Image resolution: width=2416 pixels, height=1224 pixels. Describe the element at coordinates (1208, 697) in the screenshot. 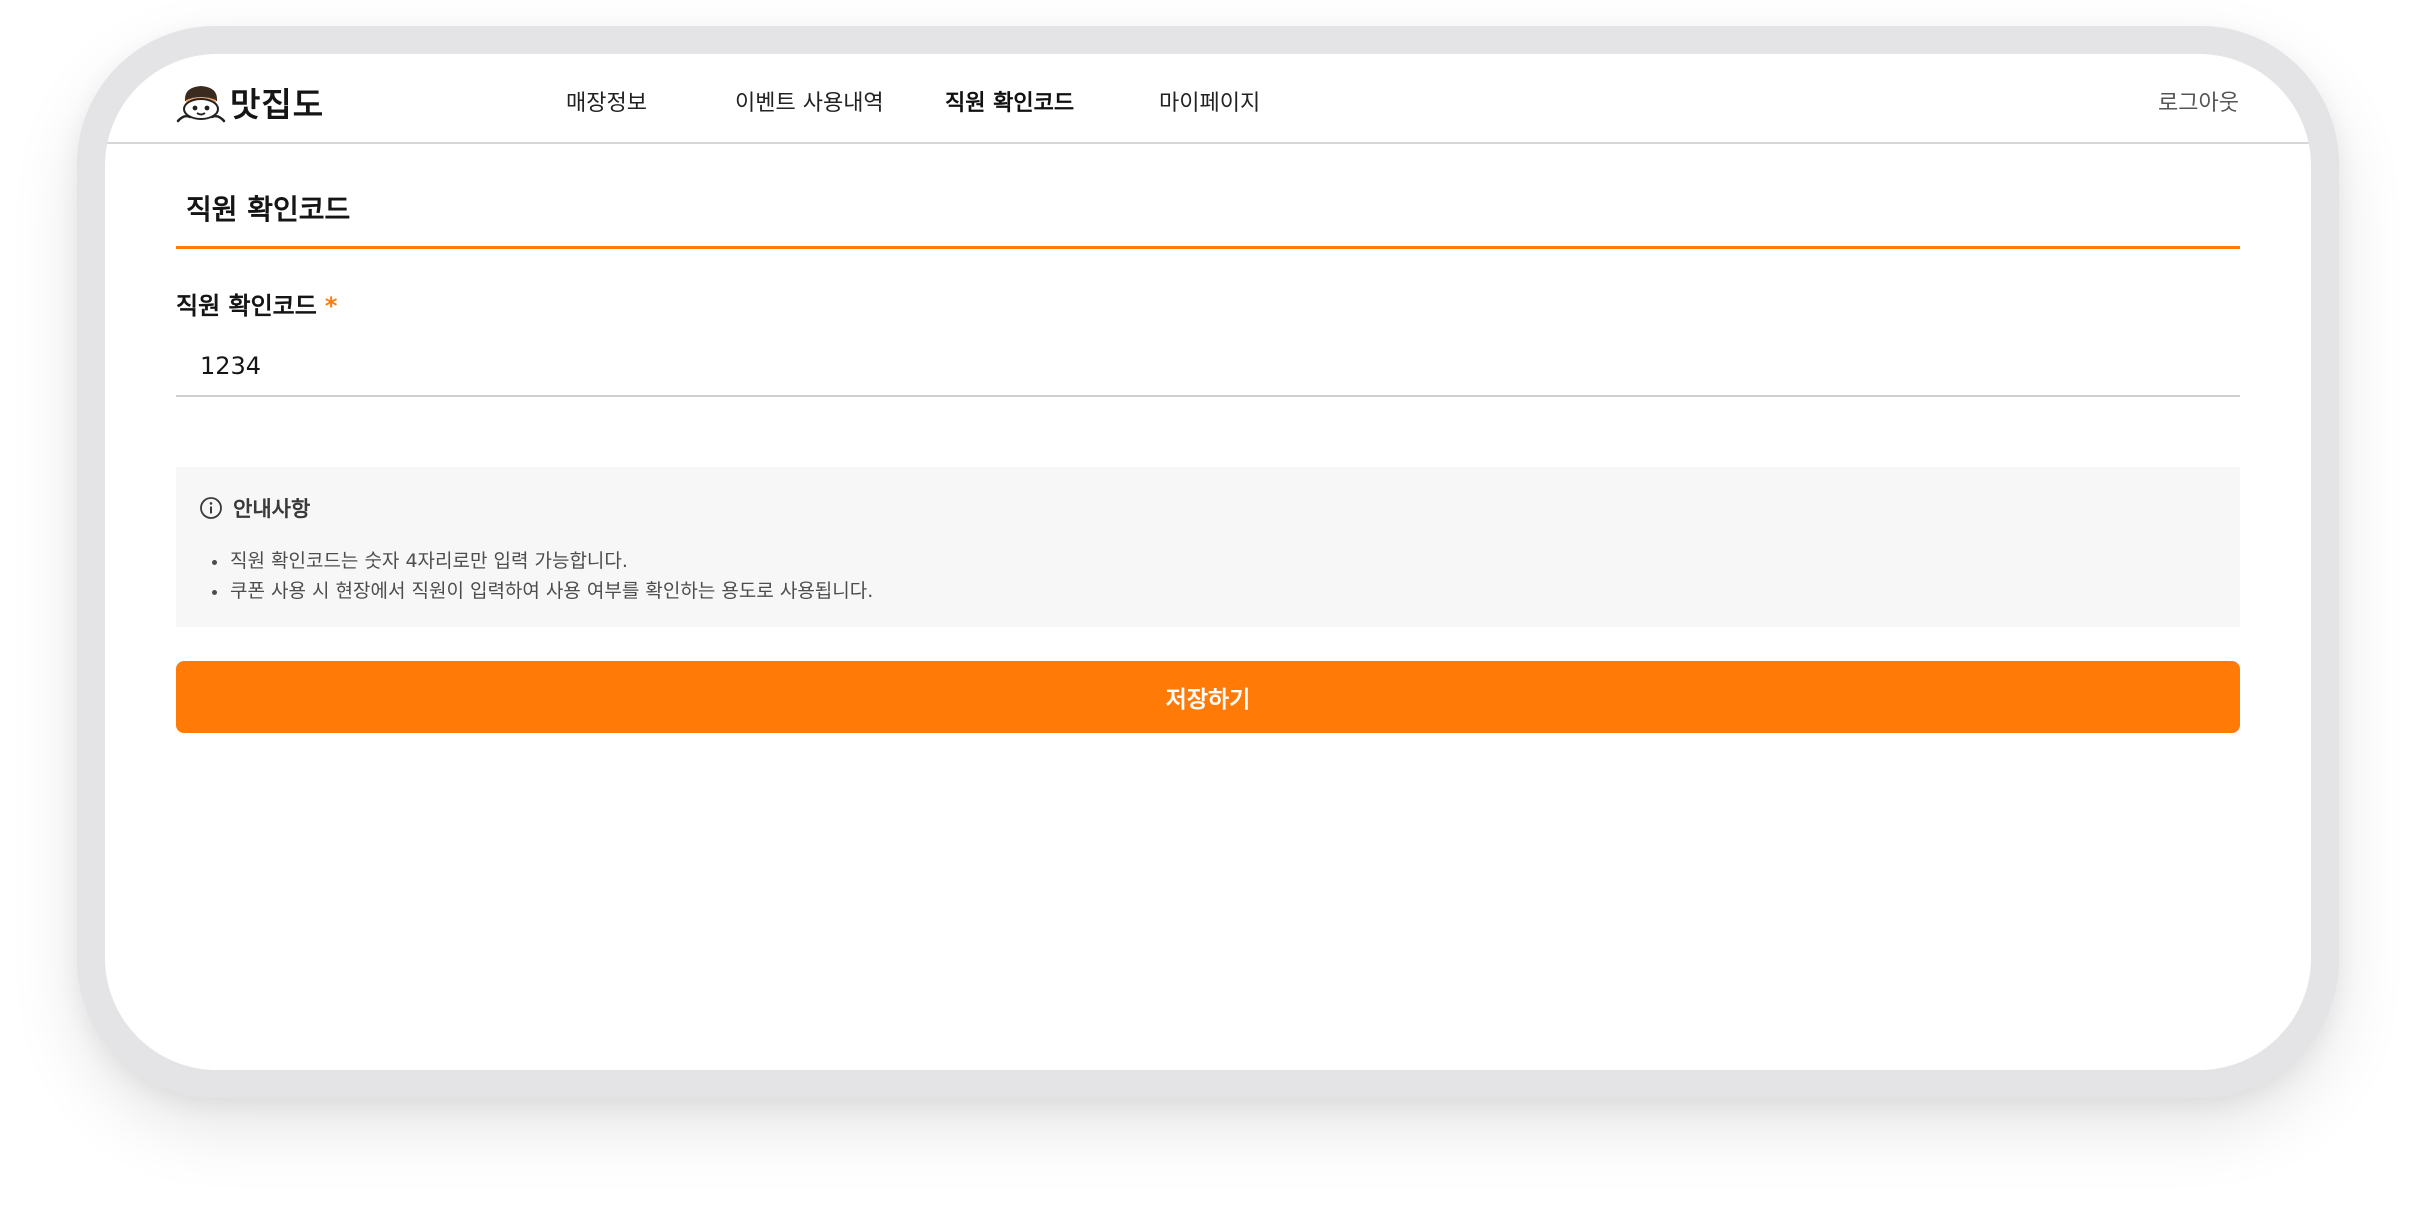

I see `save-button: 저장하기` at that location.